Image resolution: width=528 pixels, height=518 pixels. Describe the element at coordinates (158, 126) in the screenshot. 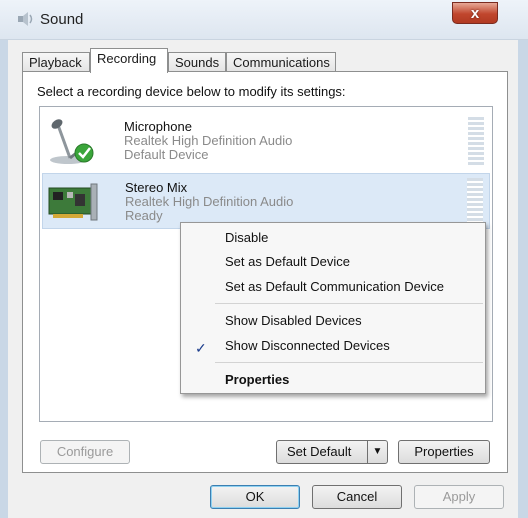

I see `device-name: Microphone` at that location.